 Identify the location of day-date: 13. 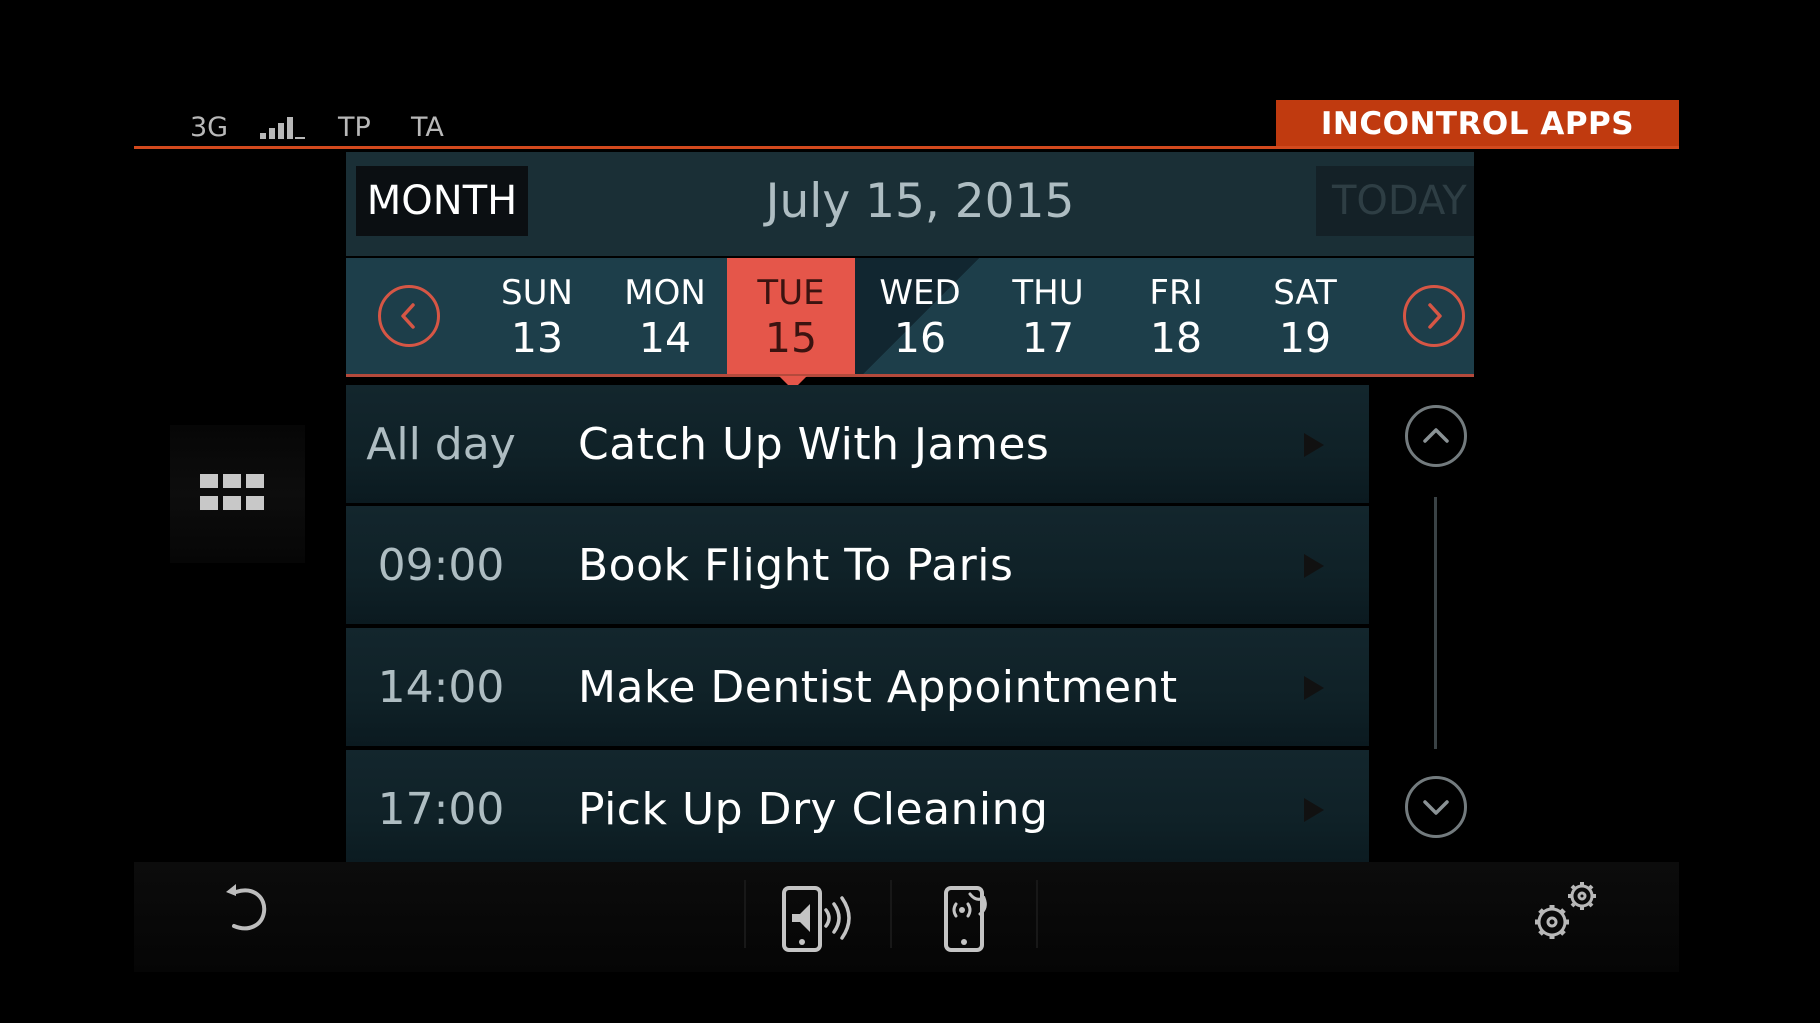
(537, 338).